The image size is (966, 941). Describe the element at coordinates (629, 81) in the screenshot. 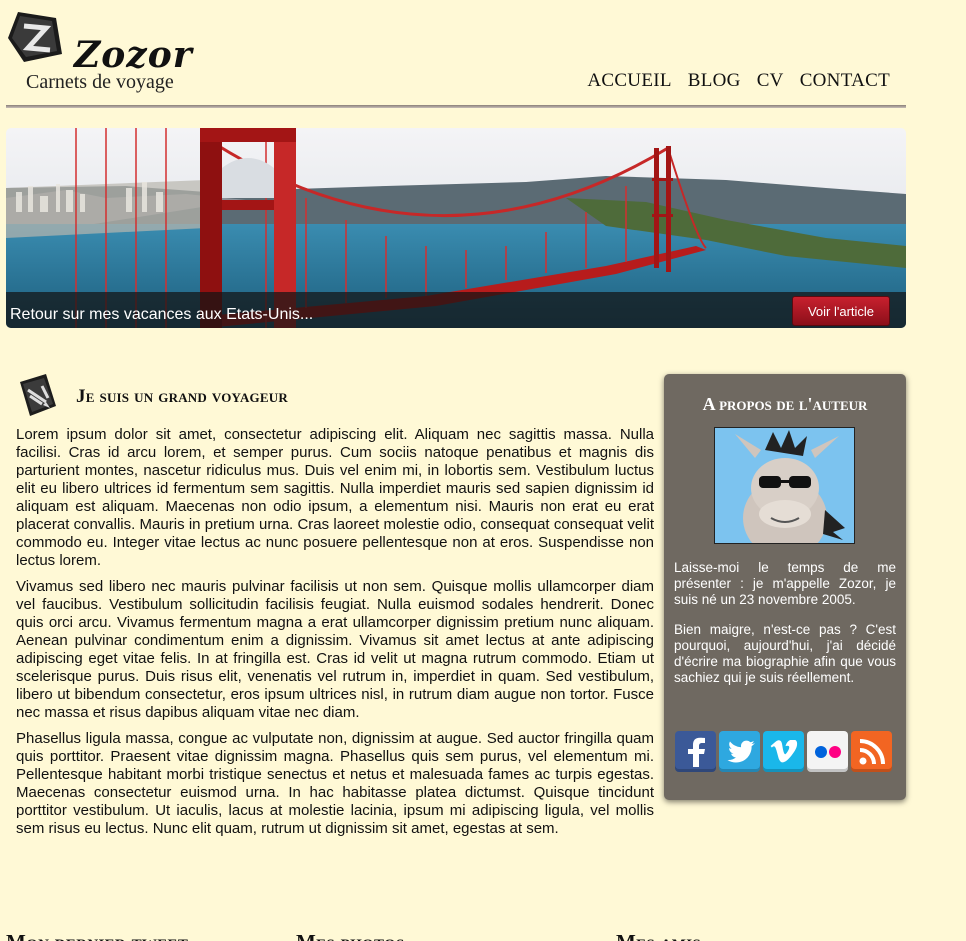

I see `nav-accueil: ACCUEIL` at that location.